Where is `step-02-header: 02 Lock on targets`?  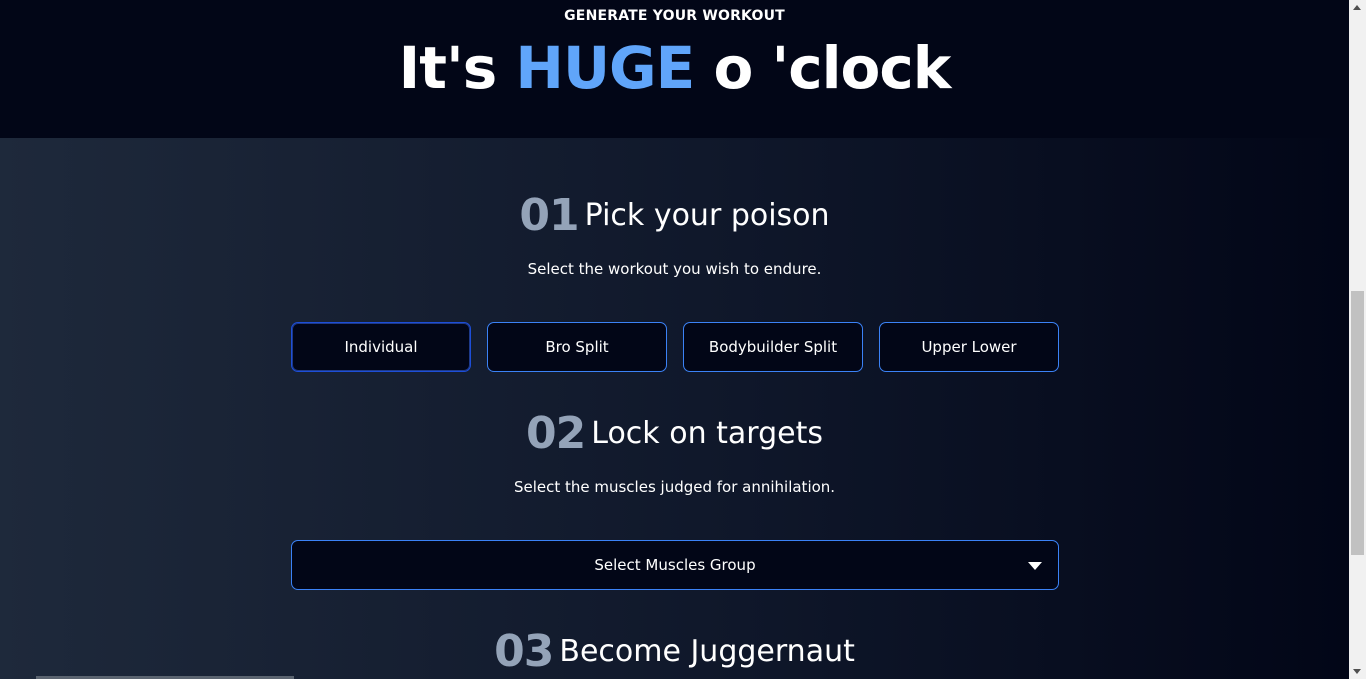 step-02-header: 02 Lock on targets is located at coordinates (674, 433).